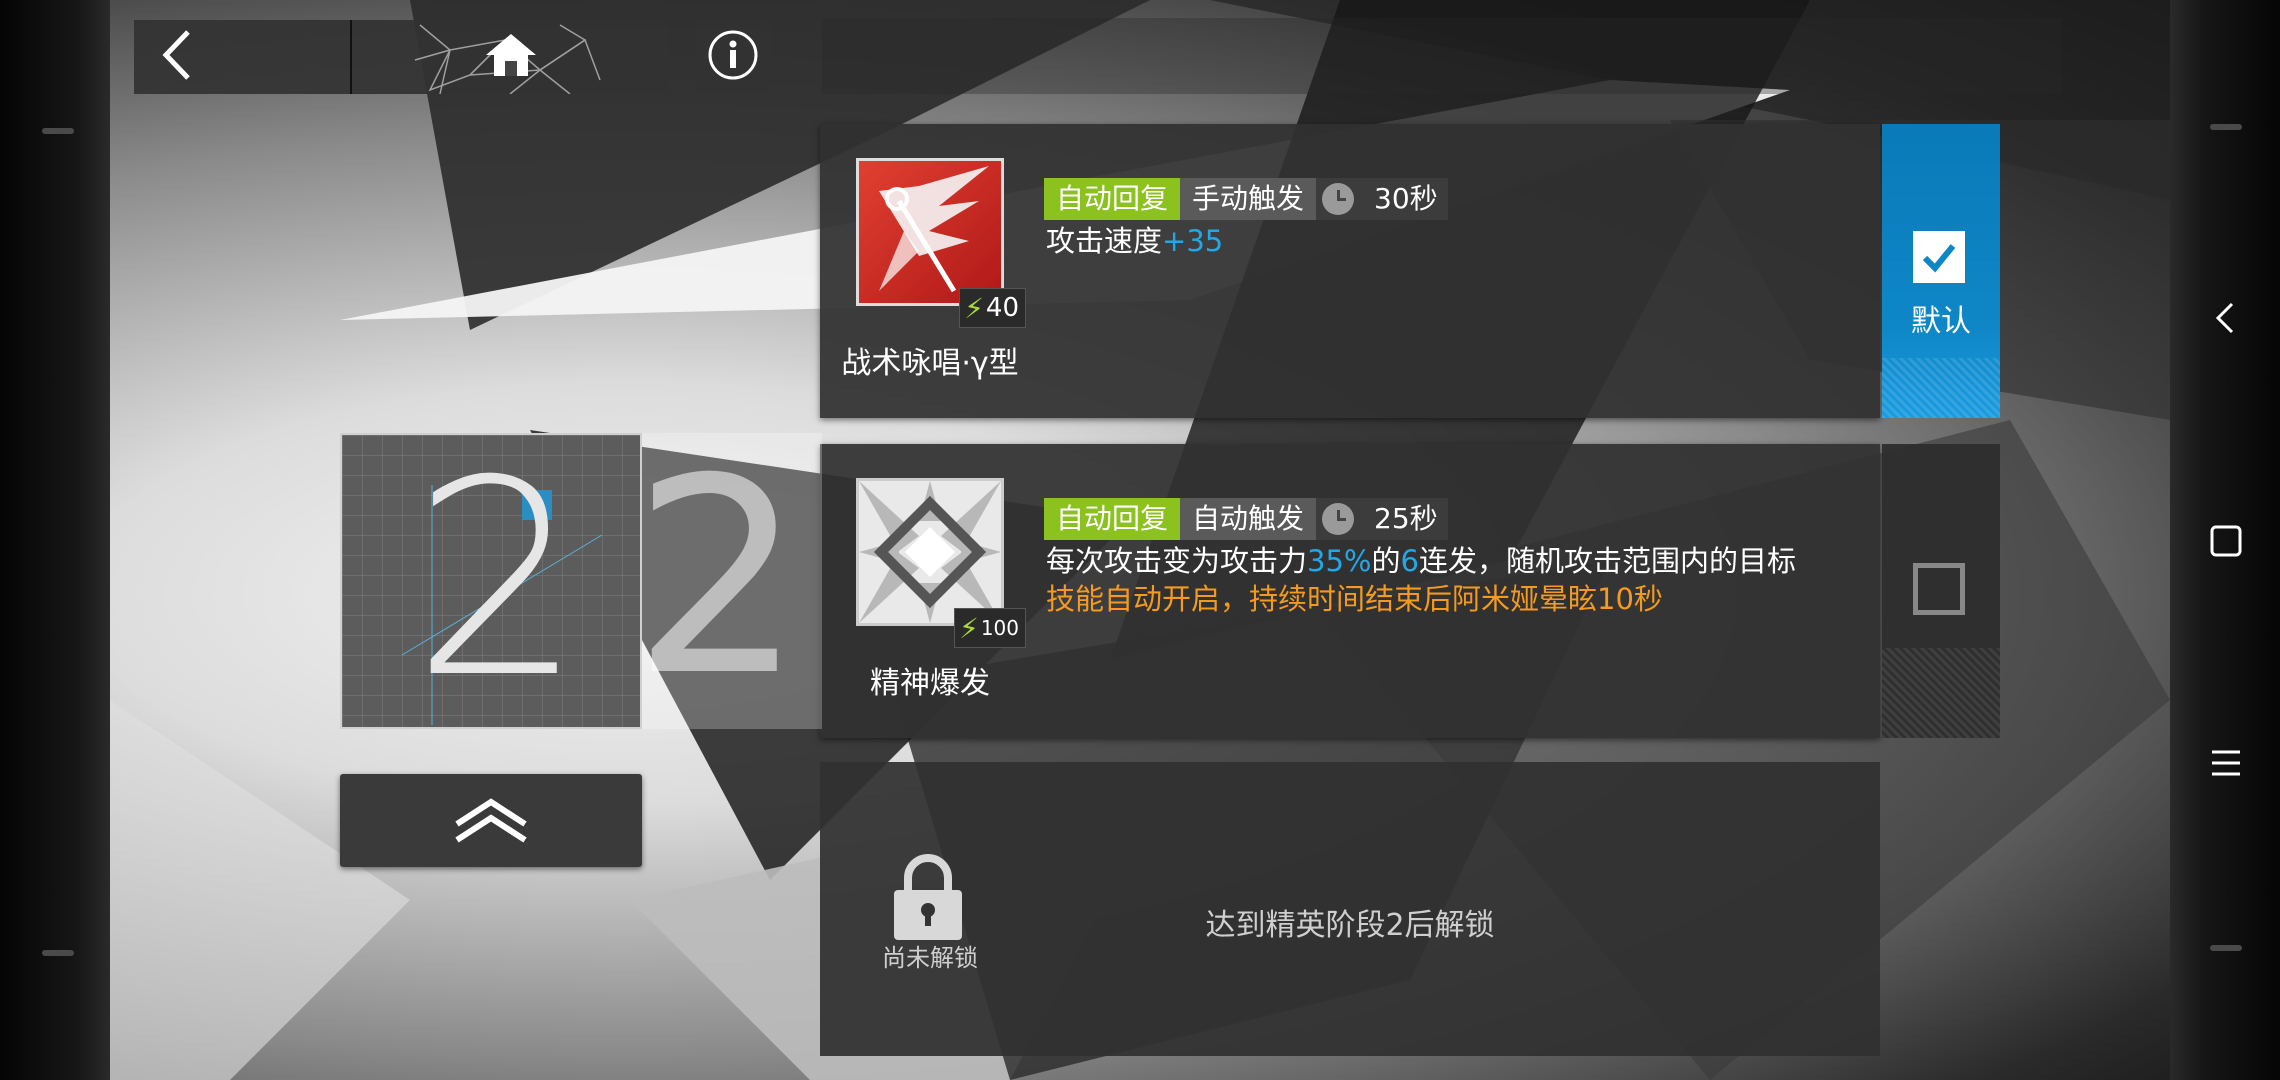 The height and width of the screenshot is (1080, 2280). Describe the element at coordinates (1941, 321) in the screenshot. I see `default-label: 默认` at that location.